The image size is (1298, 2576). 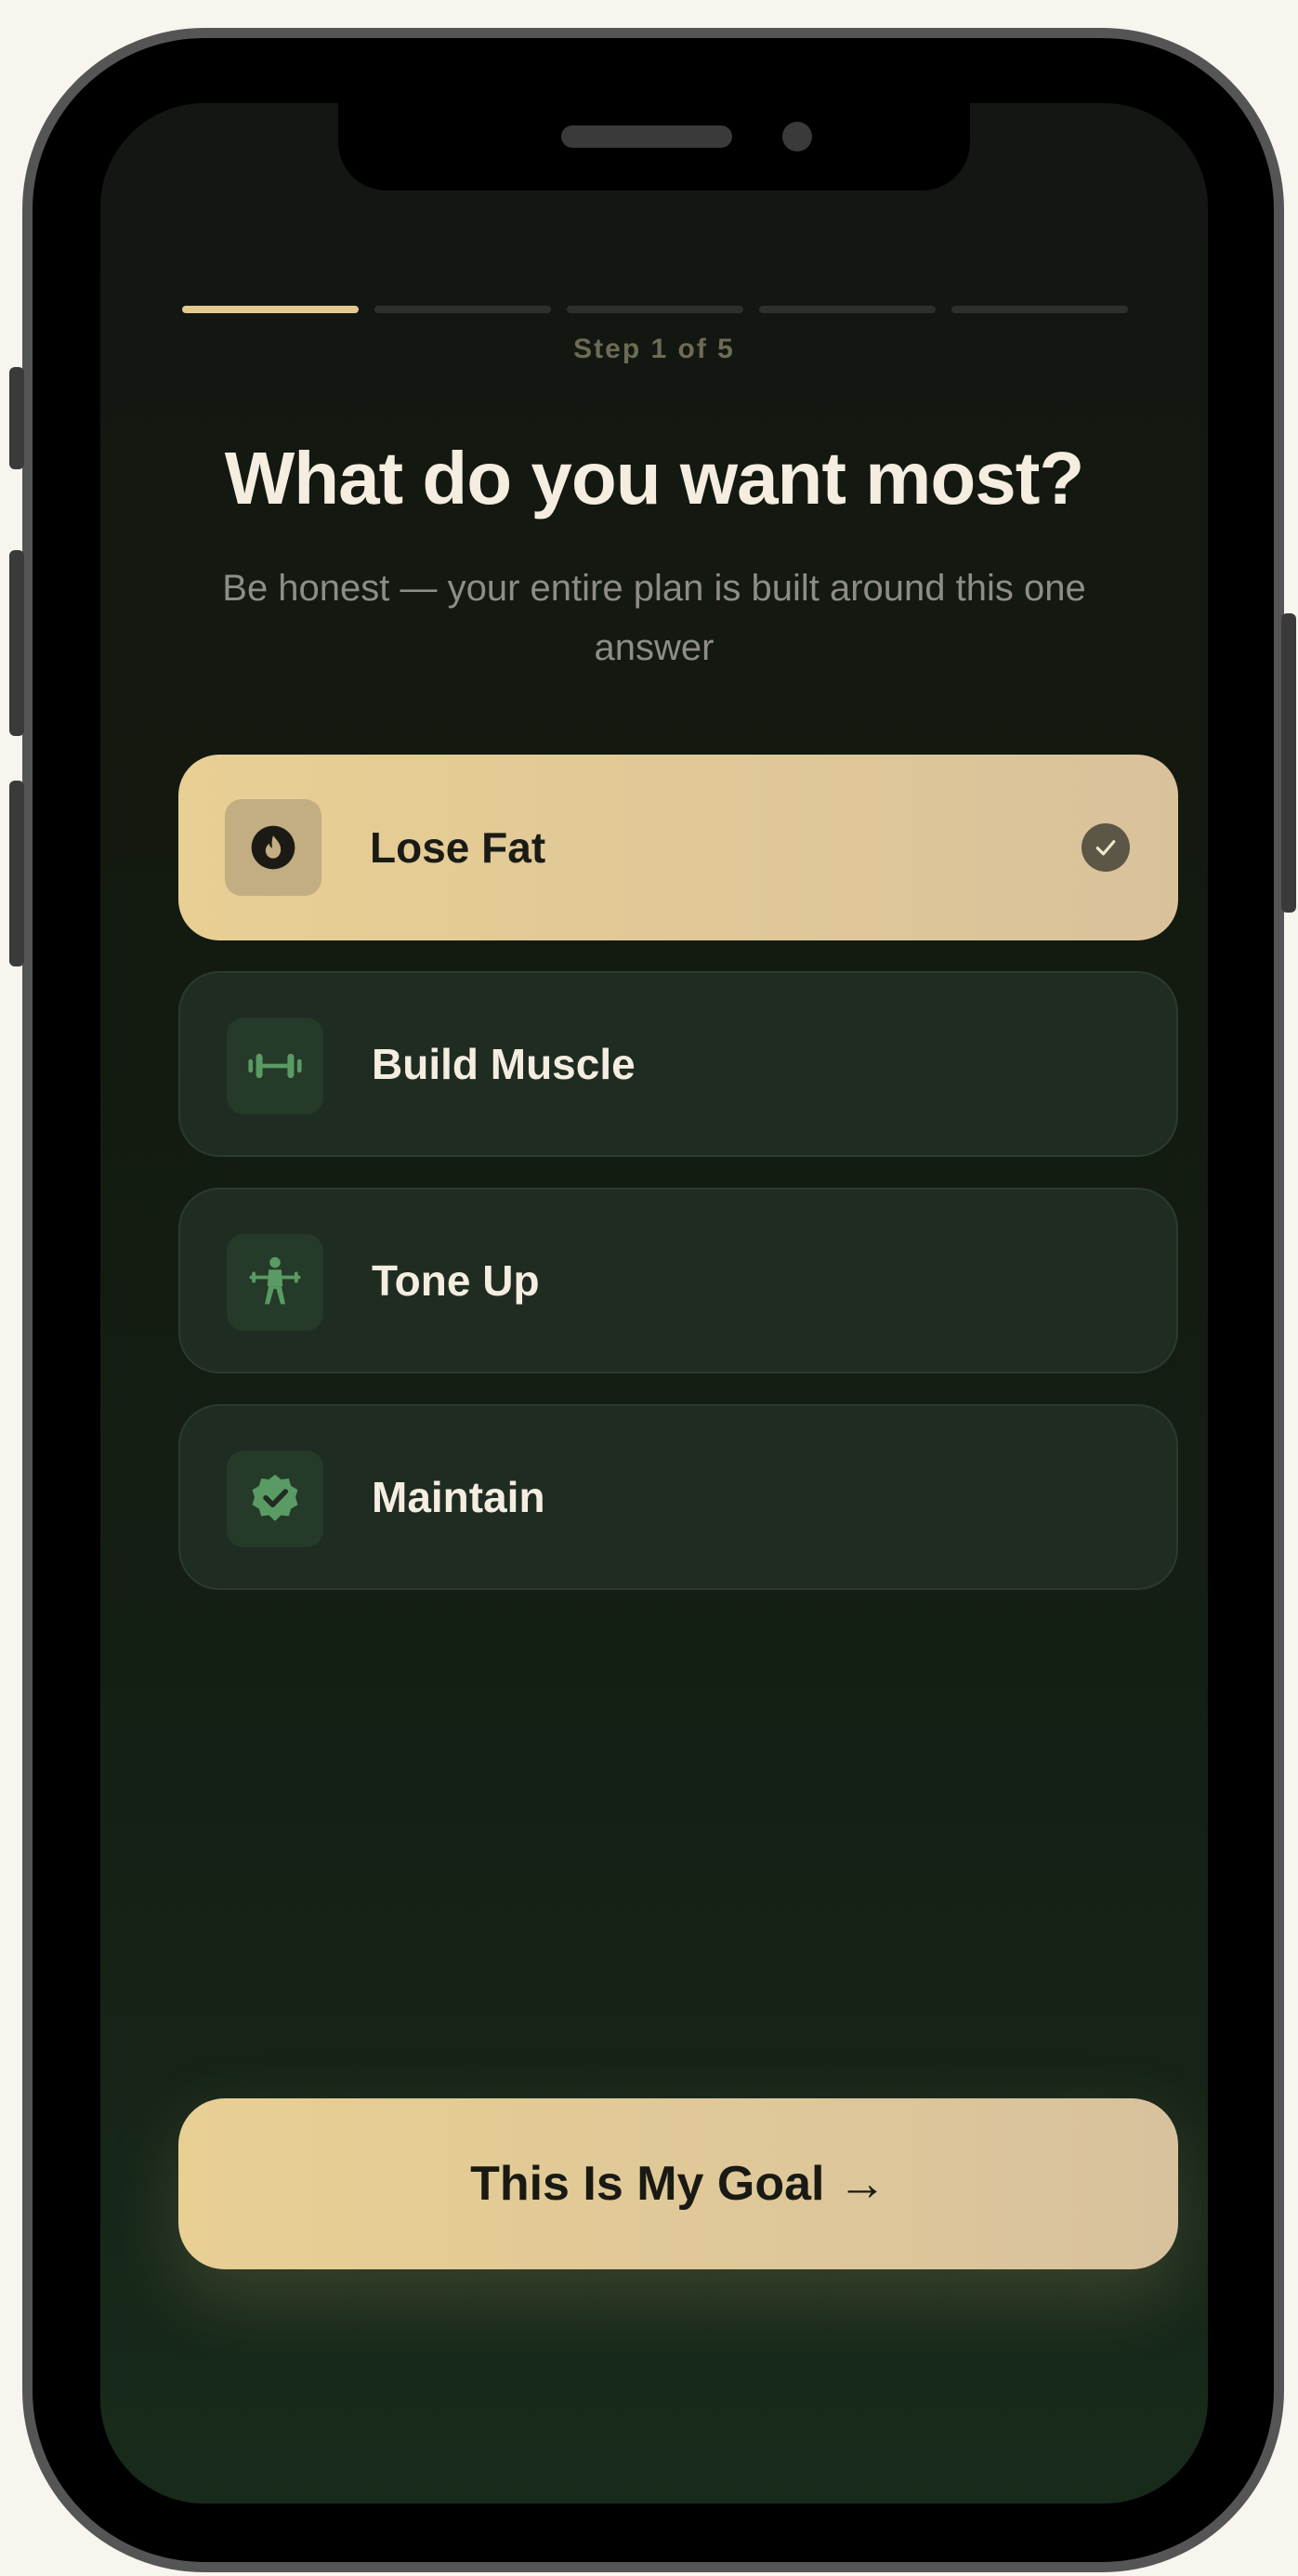 I want to click on dumbbell-icon, so click(x=275, y=1066).